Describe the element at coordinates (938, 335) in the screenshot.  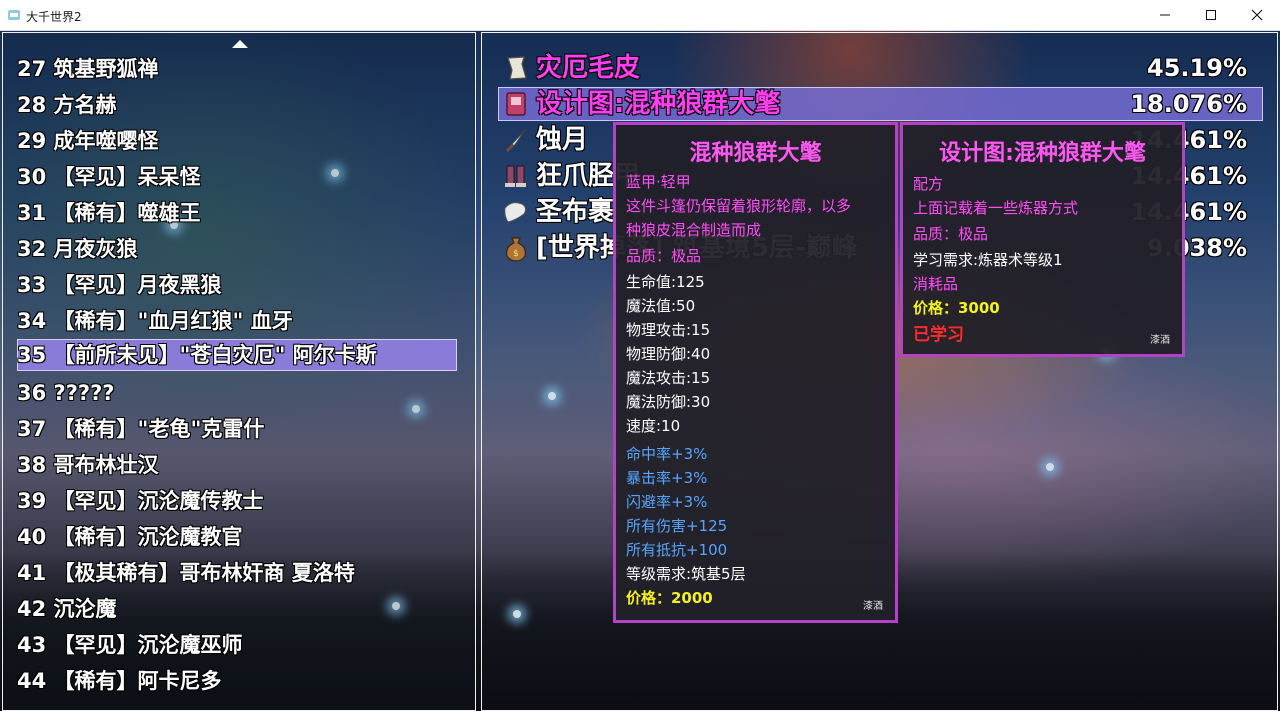
I see `learned-status: 已学习` at that location.